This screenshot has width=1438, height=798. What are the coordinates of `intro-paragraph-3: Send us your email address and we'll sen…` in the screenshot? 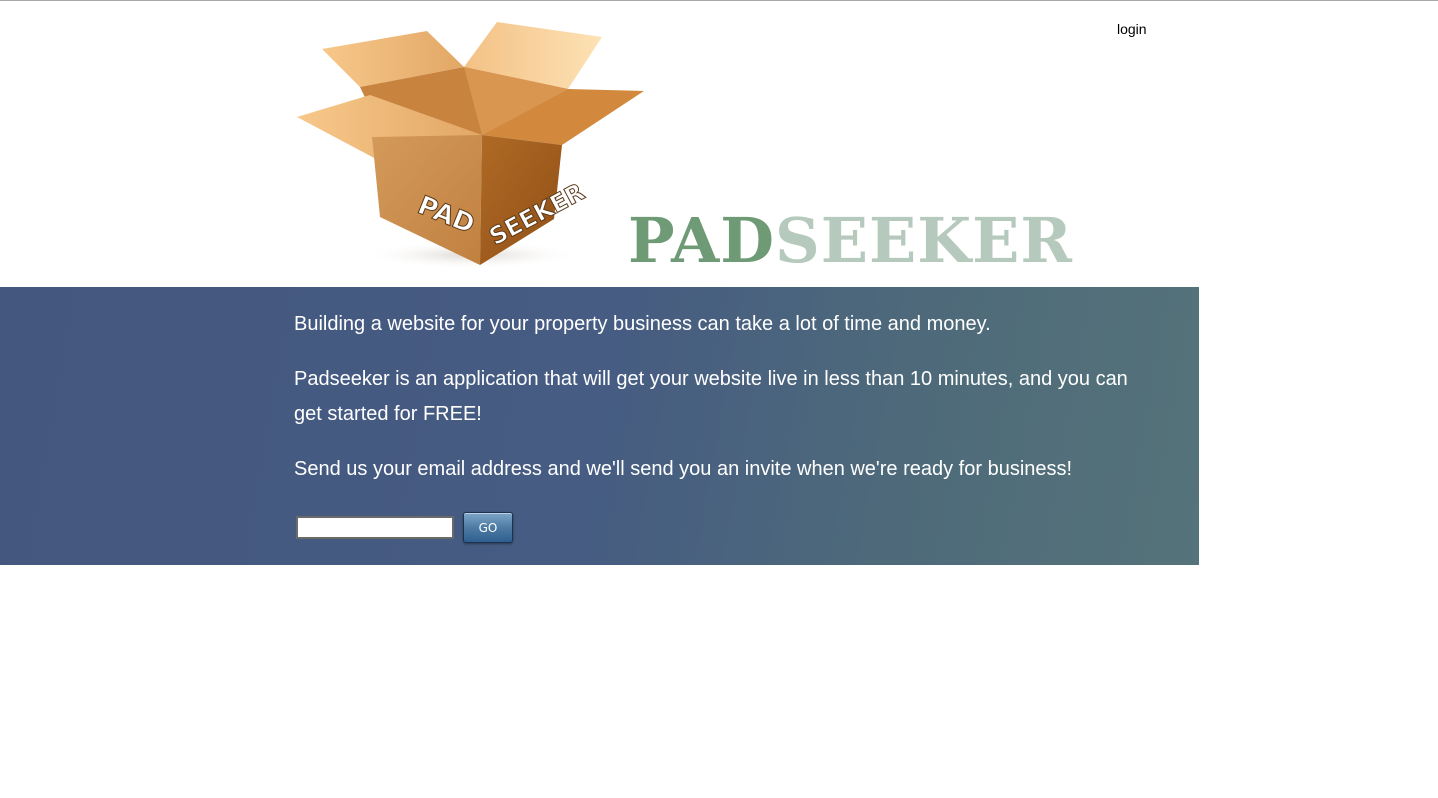 It's located at (683, 469).